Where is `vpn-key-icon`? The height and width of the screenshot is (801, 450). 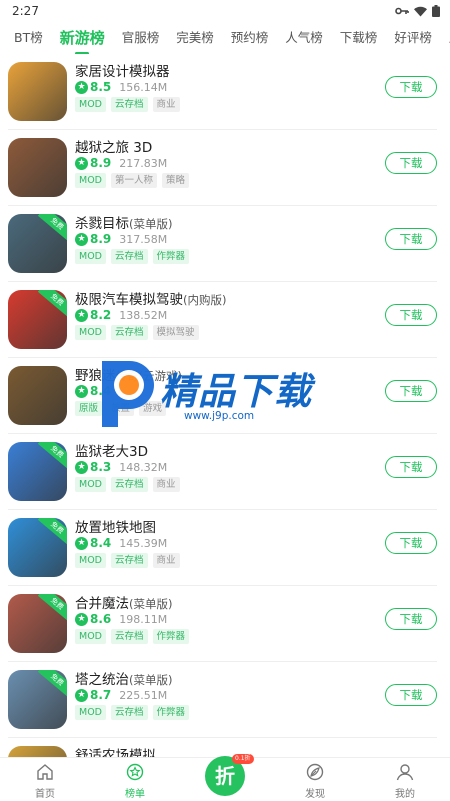 vpn-key-icon is located at coordinates (402, 11).